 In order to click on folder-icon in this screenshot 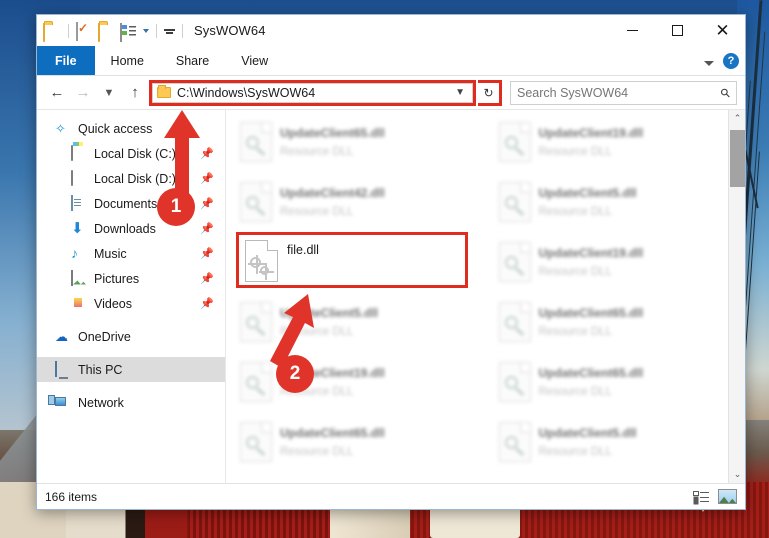, I will do `click(52, 32)`.